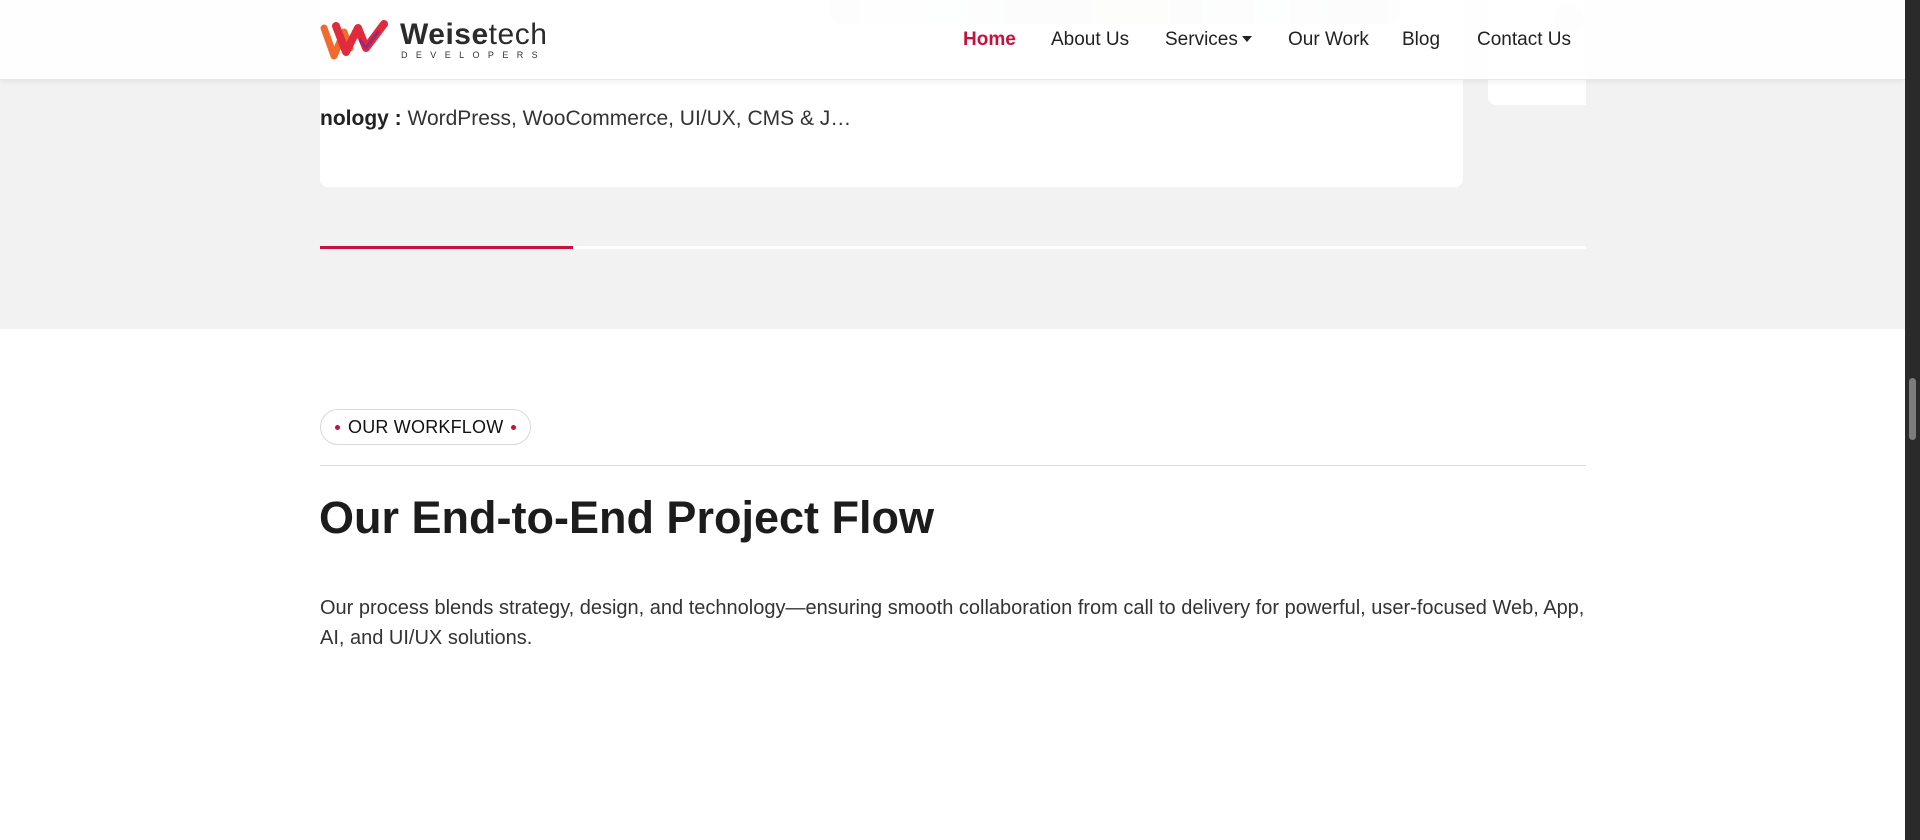 This screenshot has height=840, width=1920. I want to click on technology-label: nology :, so click(361, 118).